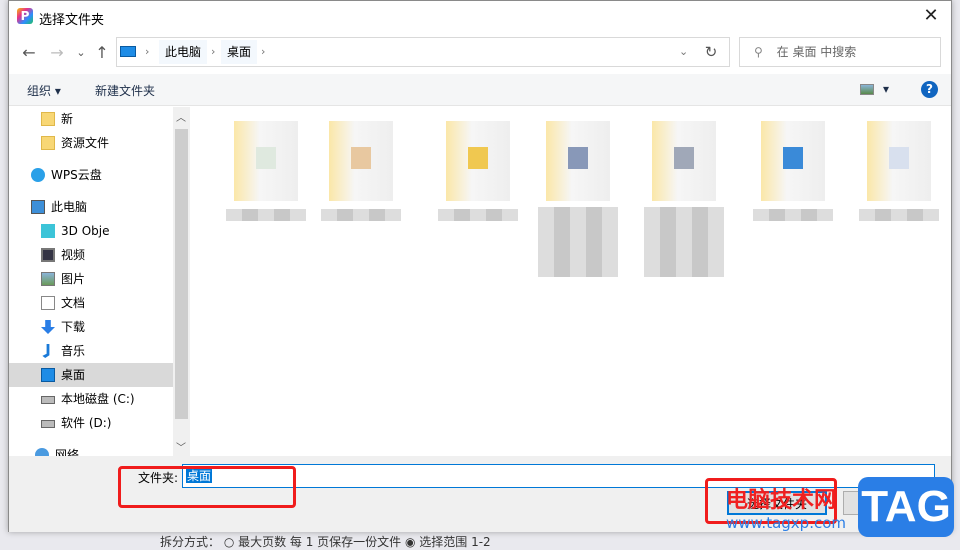 The width and height of the screenshot is (960, 550). Describe the element at coordinates (73, 255) in the screenshot. I see `sidebar-item-label: 视频` at that location.